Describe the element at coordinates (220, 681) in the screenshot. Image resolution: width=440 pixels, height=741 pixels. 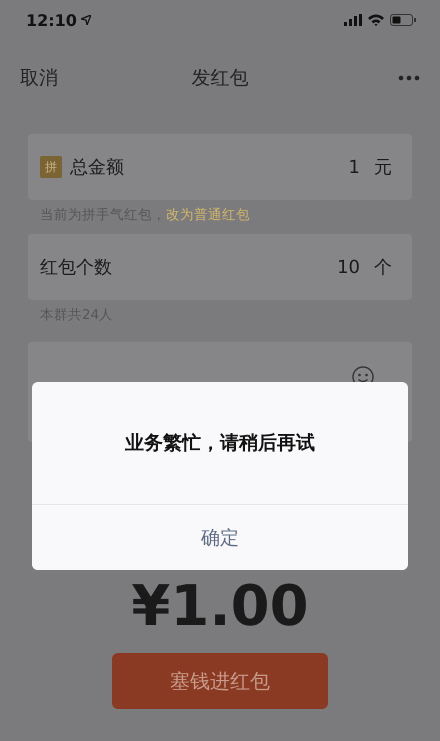
I see `submit-button: 塞钱进红包` at that location.